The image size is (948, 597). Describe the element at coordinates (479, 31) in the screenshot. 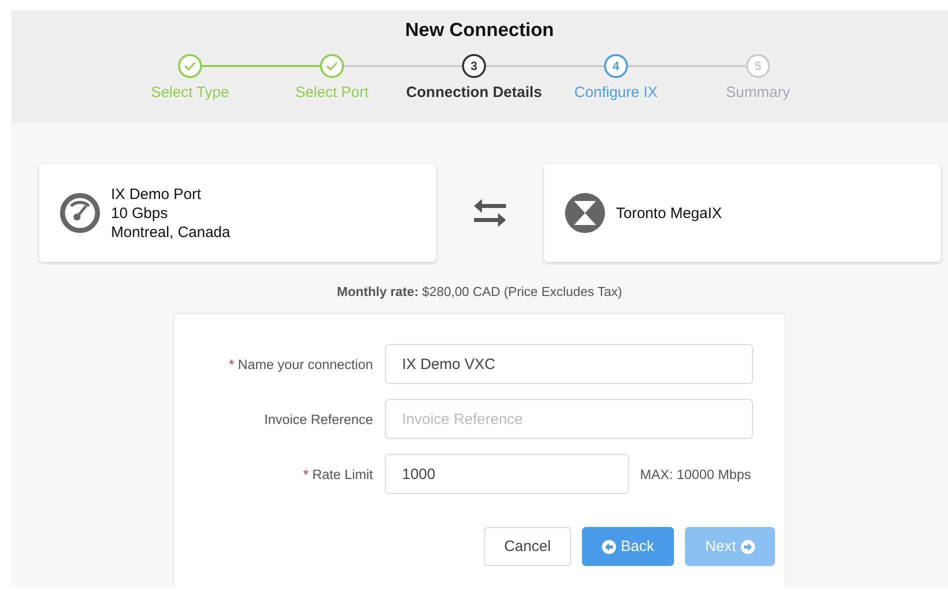

I see `dialog-title: New Connection` at that location.